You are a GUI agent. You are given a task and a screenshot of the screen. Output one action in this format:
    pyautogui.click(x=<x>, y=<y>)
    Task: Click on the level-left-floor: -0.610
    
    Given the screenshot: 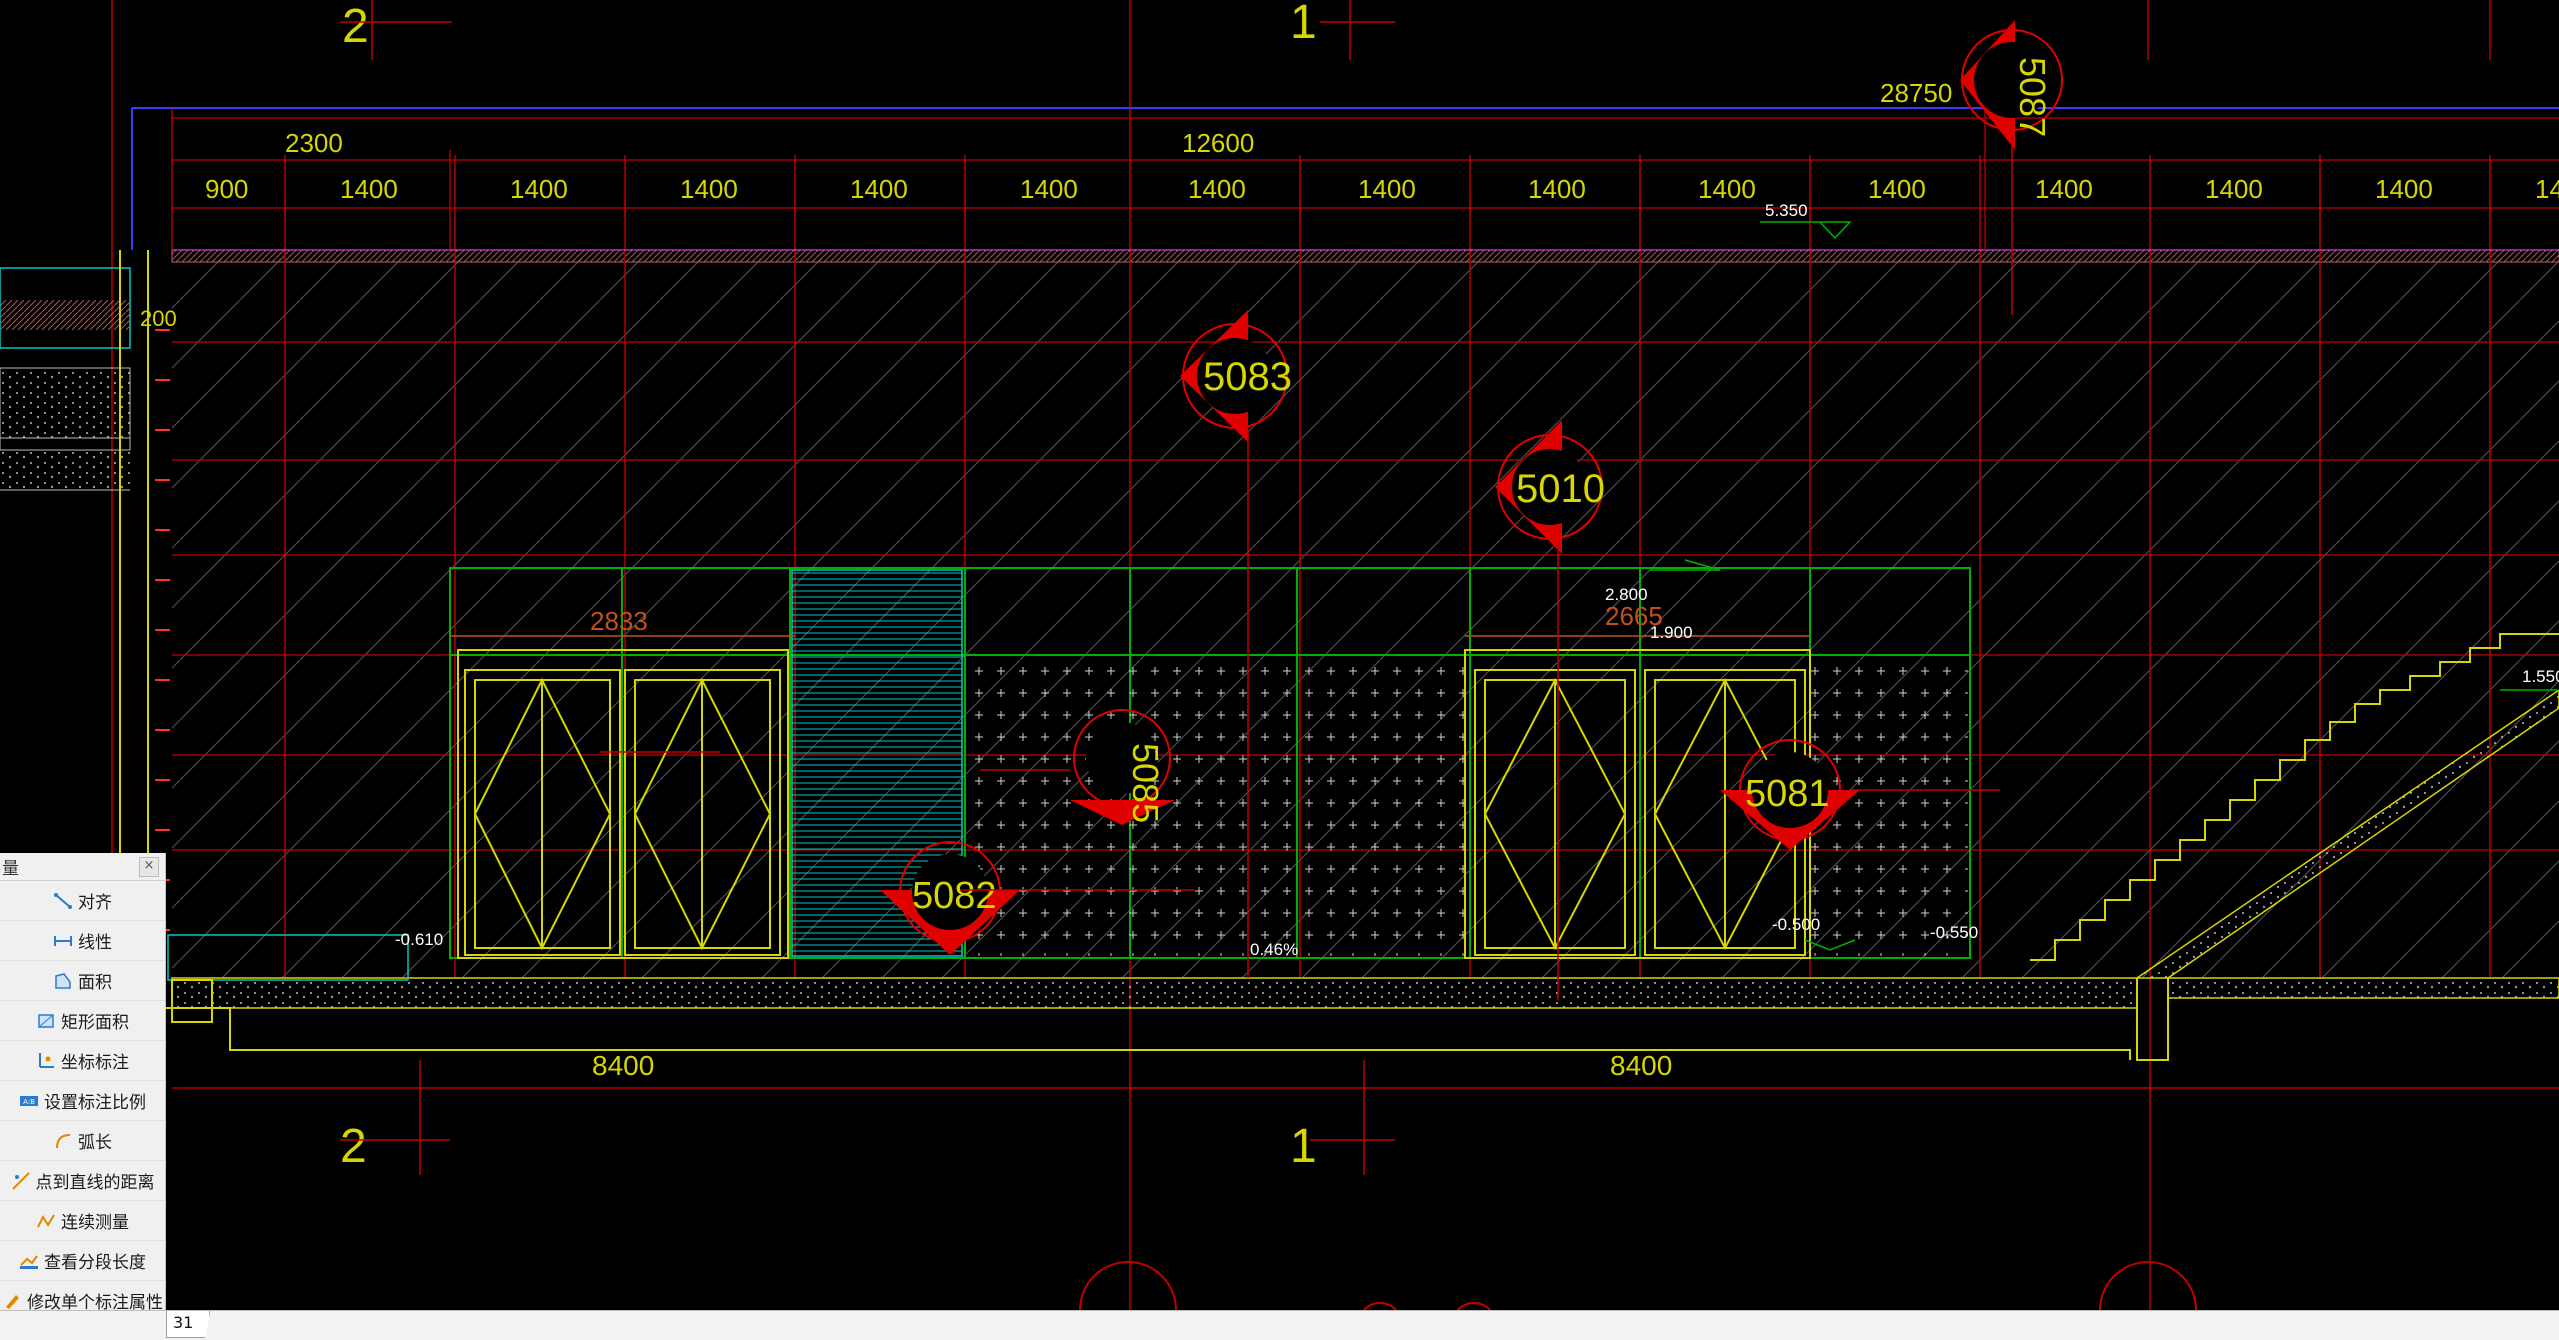 What is the action you would take?
    pyautogui.click(x=419, y=939)
    